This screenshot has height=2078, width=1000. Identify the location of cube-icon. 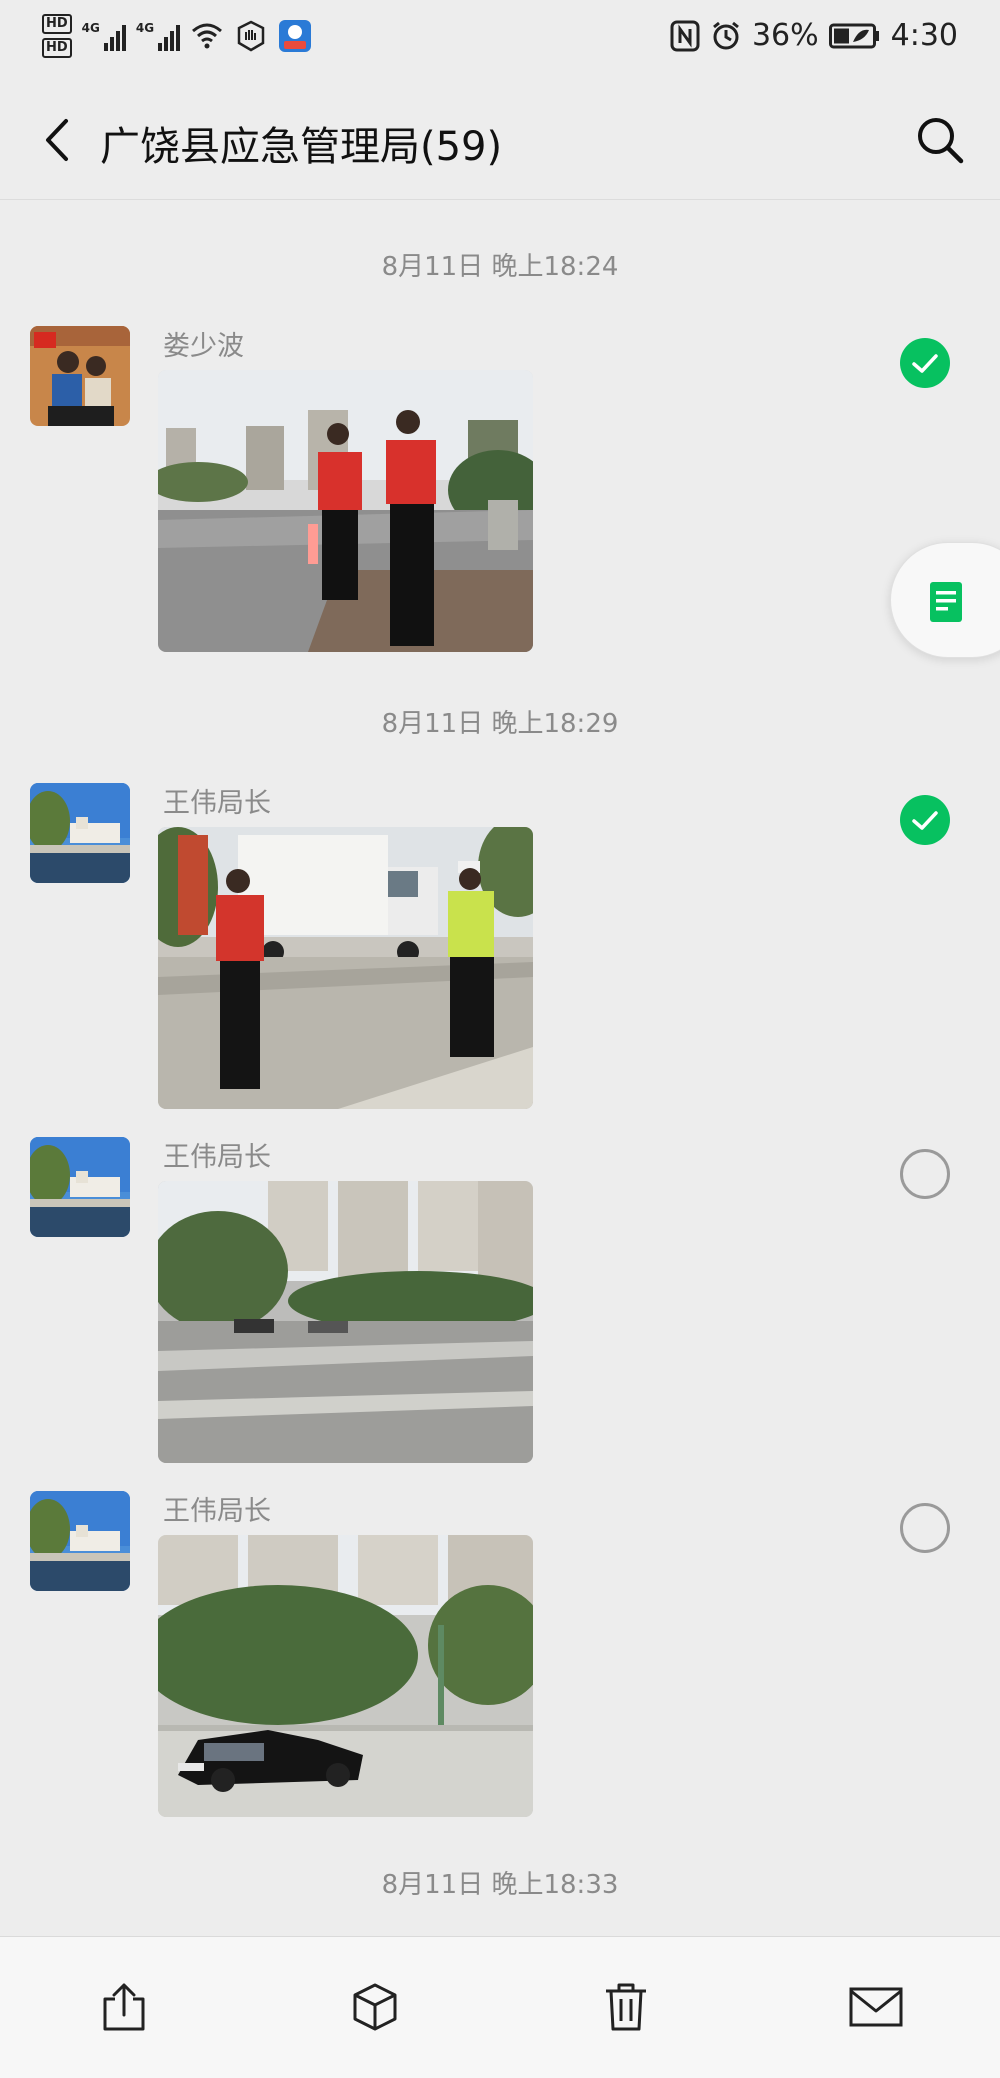
(375, 2007).